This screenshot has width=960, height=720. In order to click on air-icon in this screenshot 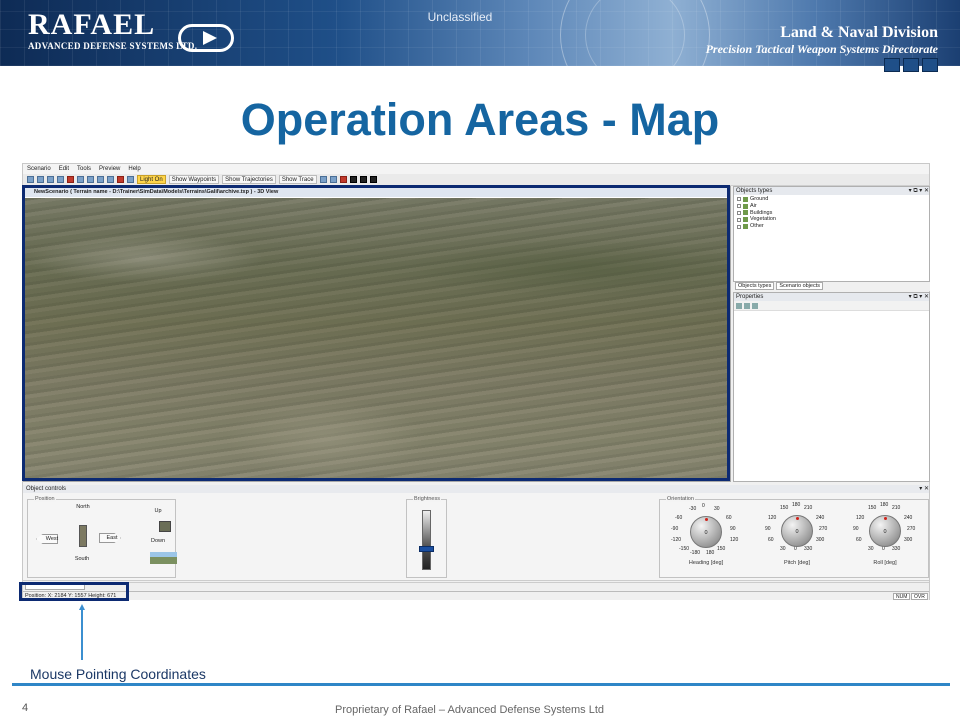, I will do `click(745, 206)`.